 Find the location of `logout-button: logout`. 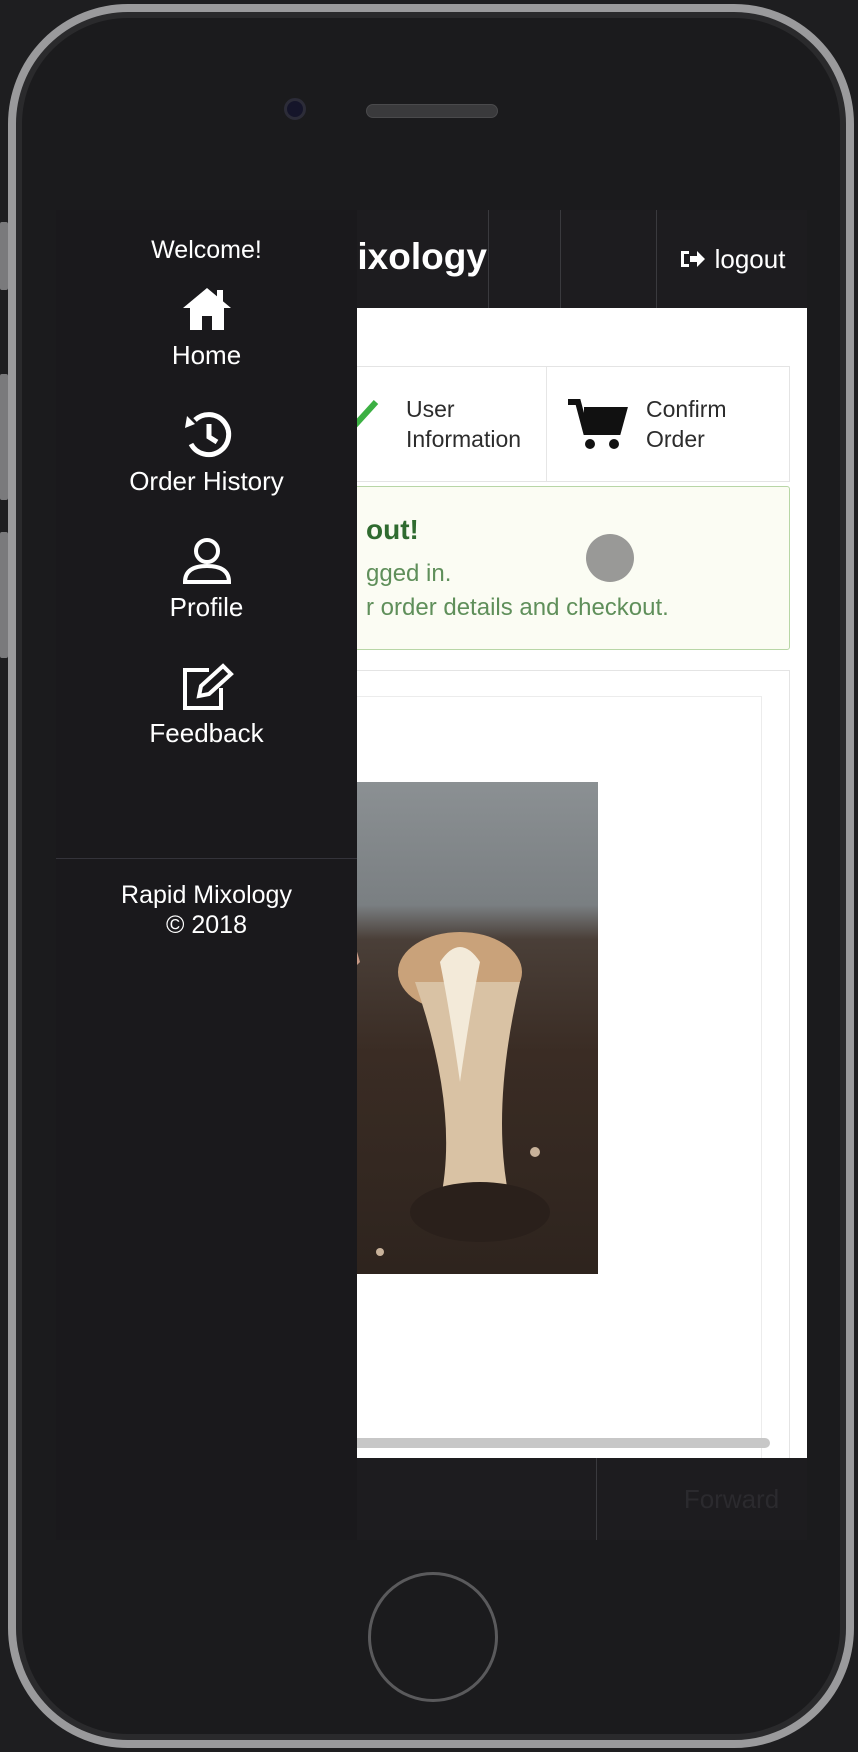

logout-button: logout is located at coordinates (731, 259).